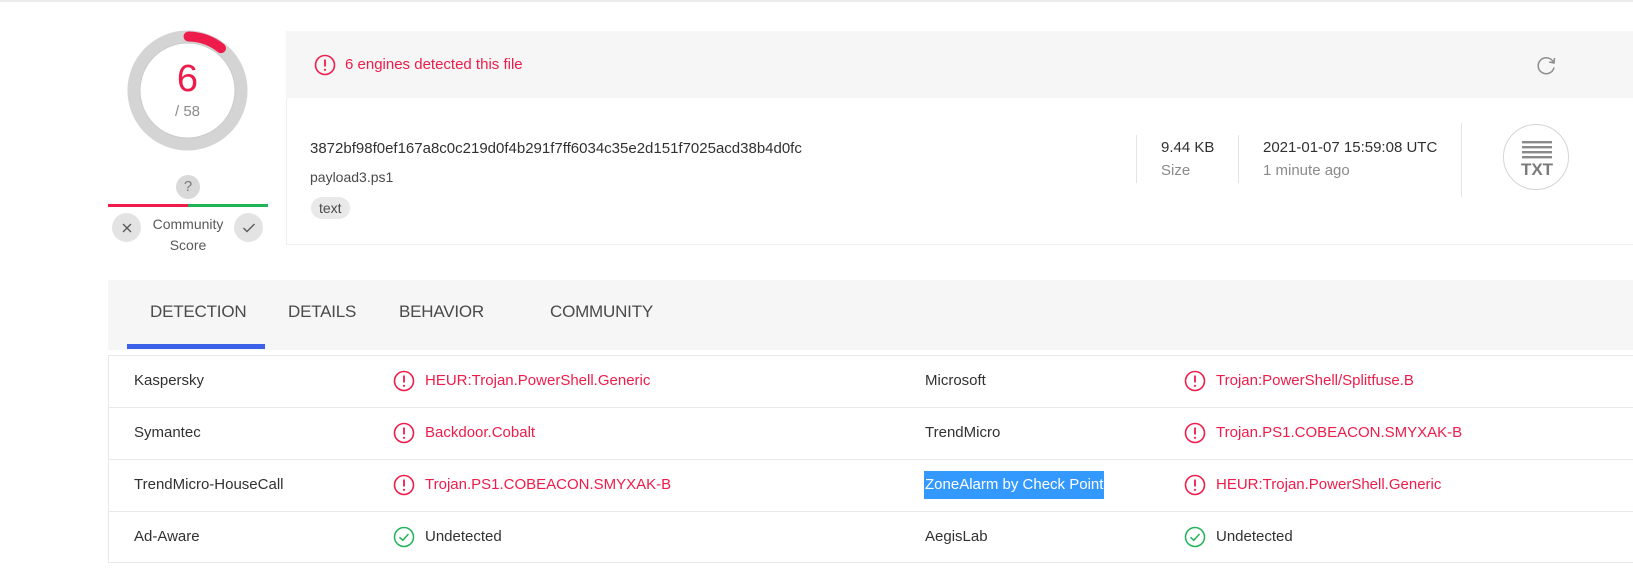 The image size is (1633, 586). I want to click on engine-name: Kaspersky, so click(169, 380).